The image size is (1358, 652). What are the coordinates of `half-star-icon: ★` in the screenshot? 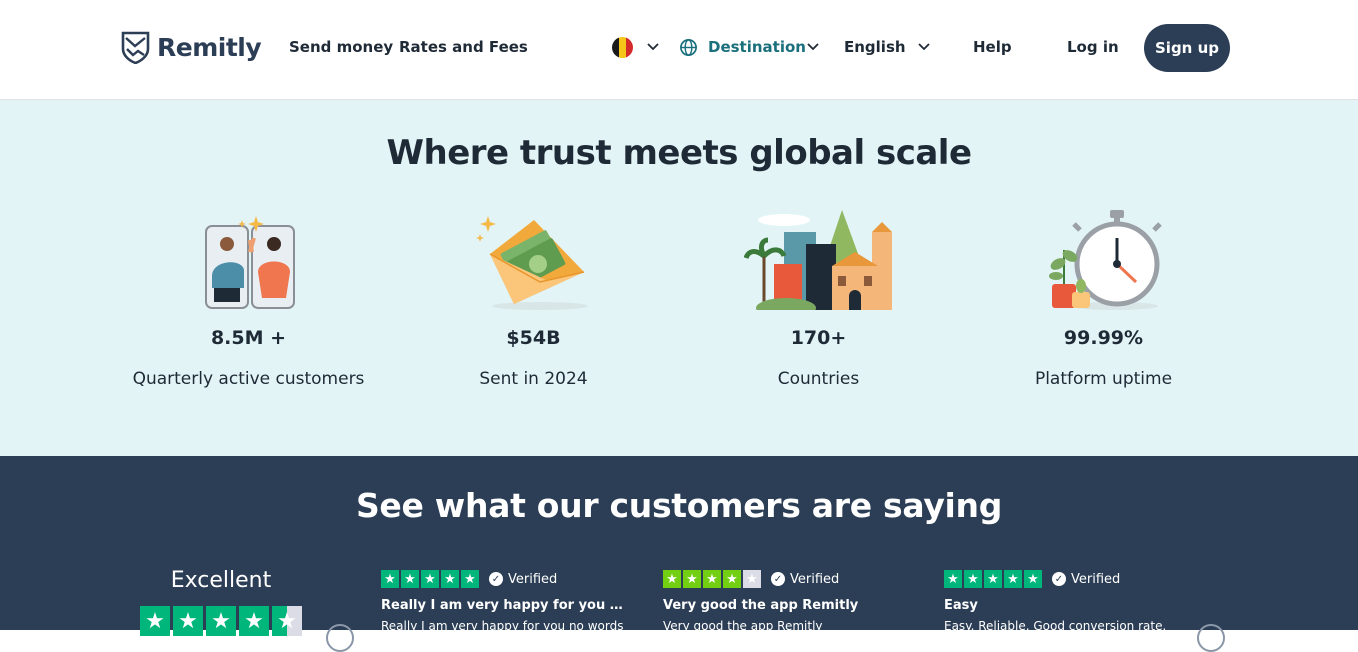 It's located at (287, 621).